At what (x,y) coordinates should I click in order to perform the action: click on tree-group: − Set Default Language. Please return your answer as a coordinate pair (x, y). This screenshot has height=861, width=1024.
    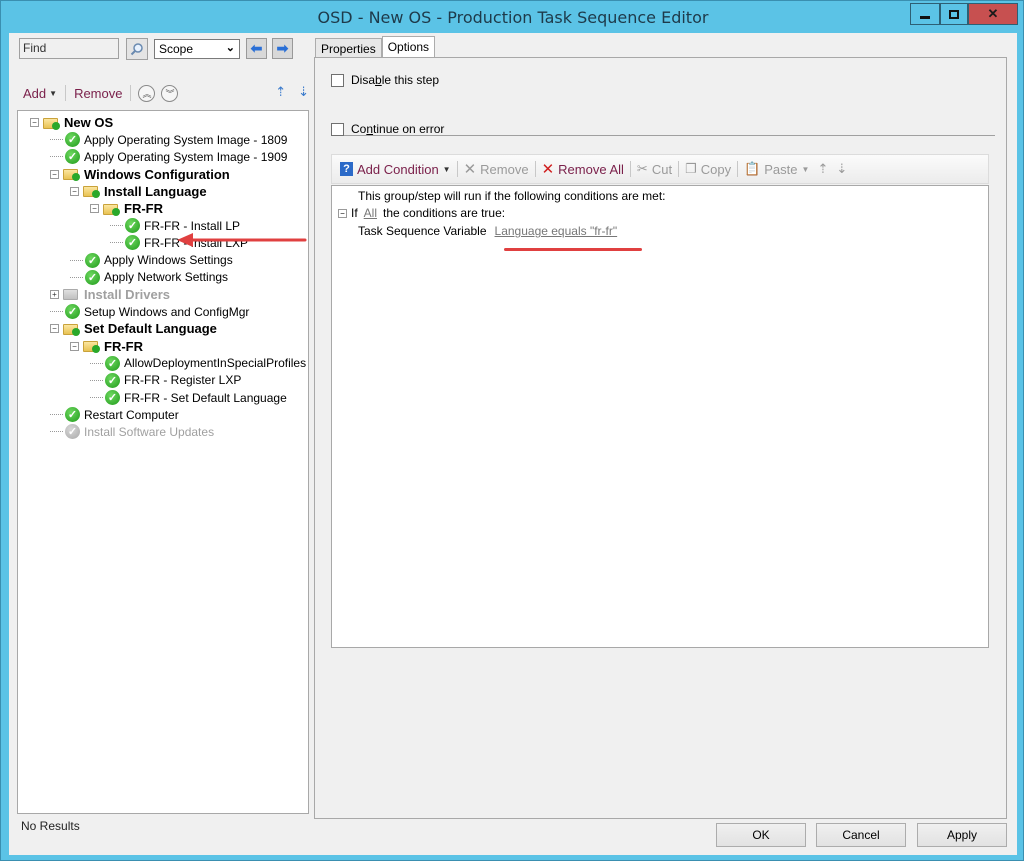
    Looking at the image, I should click on (163, 328).